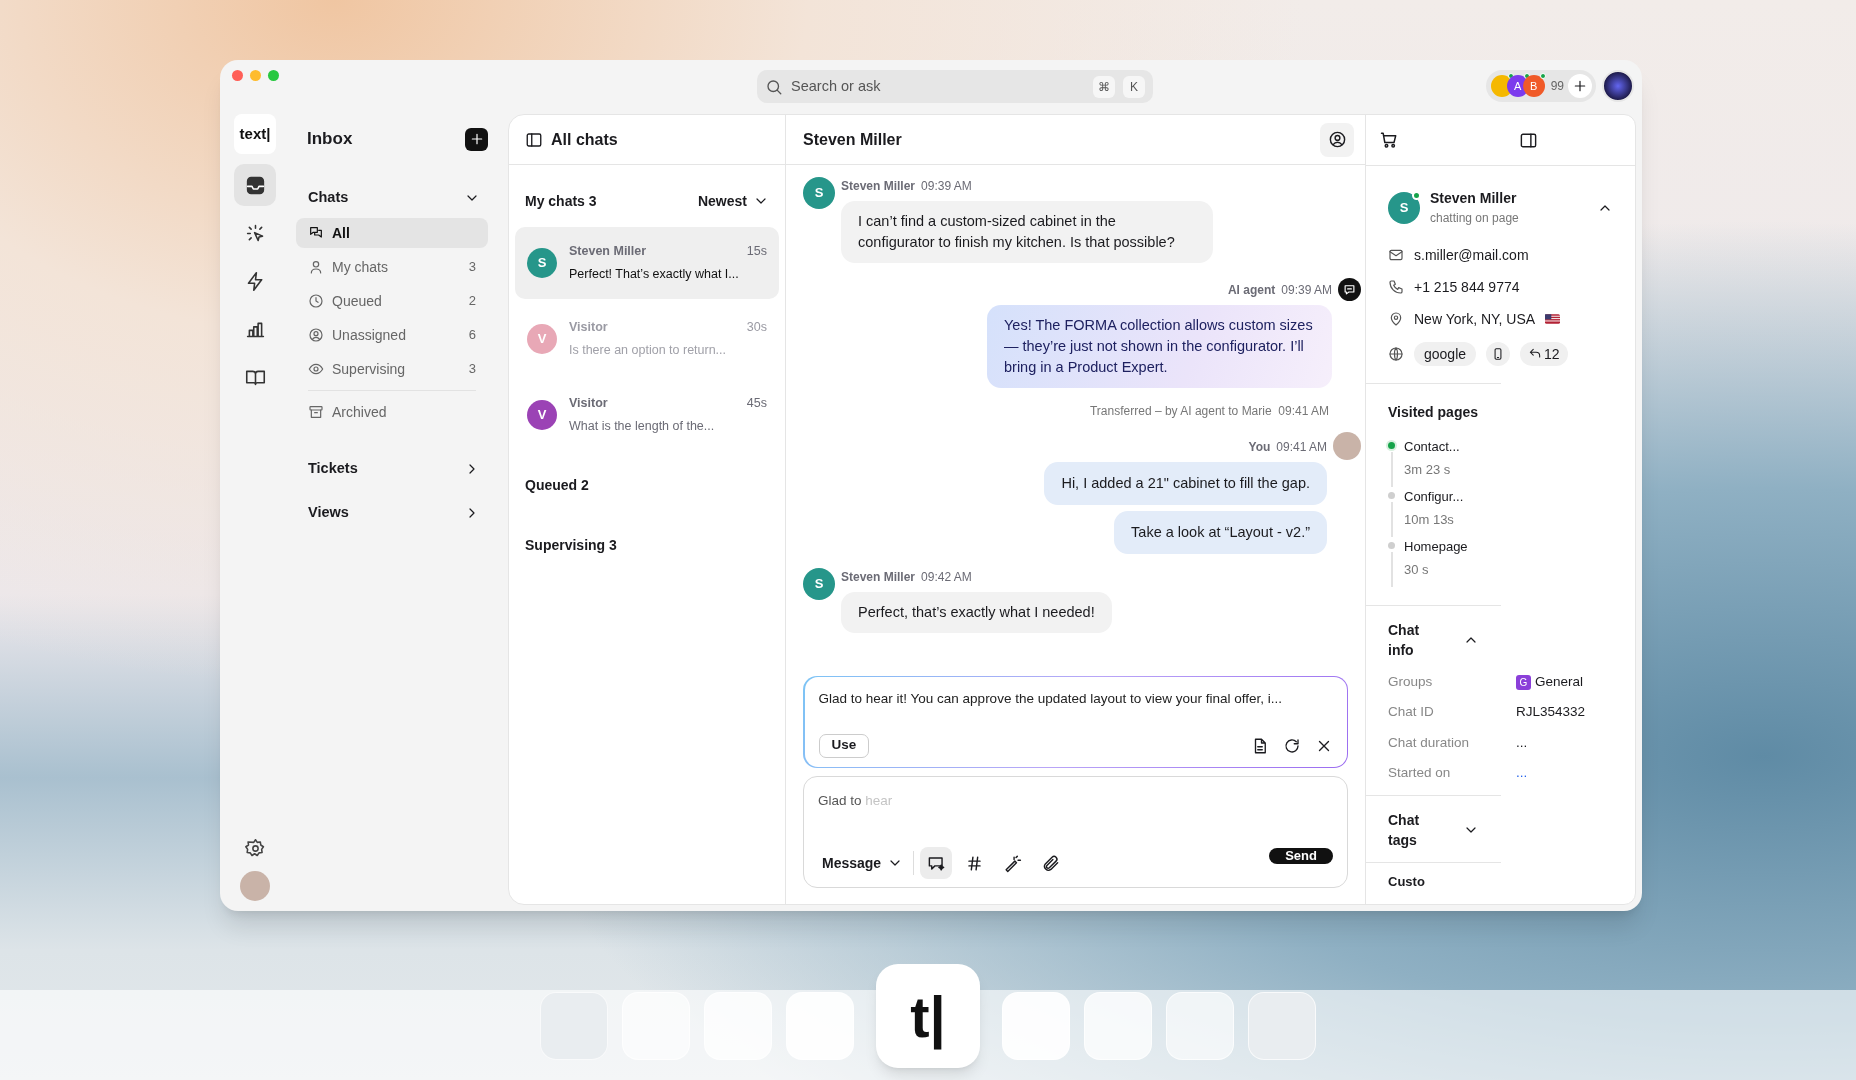 The width and height of the screenshot is (1856, 1080). What do you see at coordinates (255, 134) in the screenshot?
I see `app-logo: text|` at bounding box center [255, 134].